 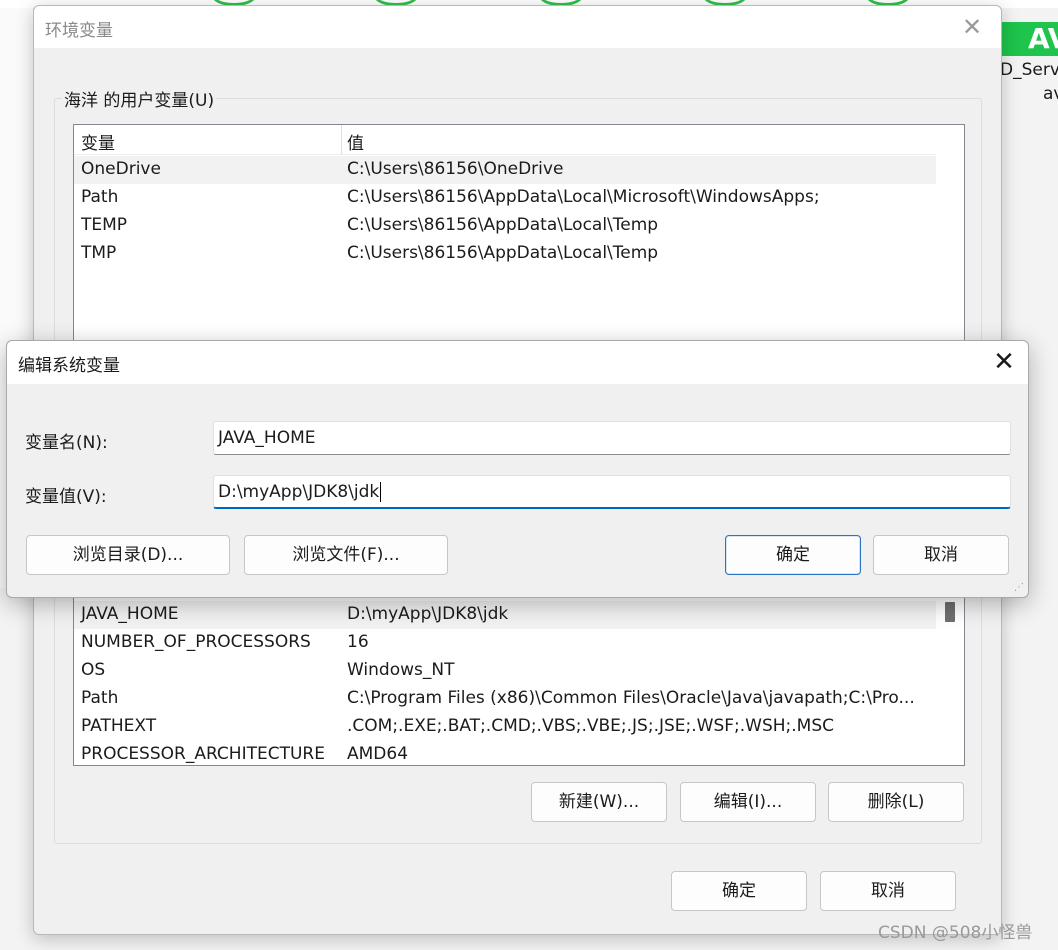 What do you see at coordinates (612, 438) in the screenshot?
I see `variable-name-field: JAVA_HOME` at bounding box center [612, 438].